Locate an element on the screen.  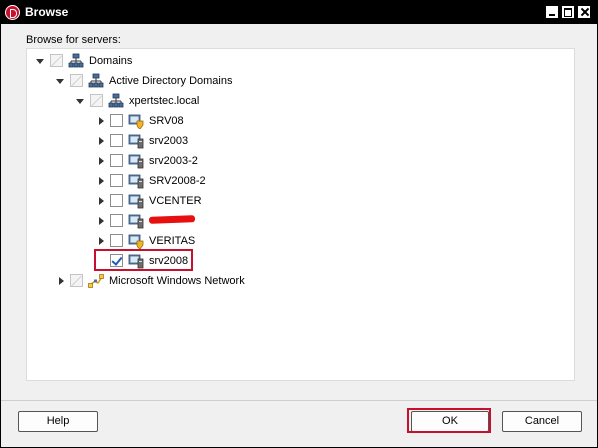
windows-network-icon is located at coordinates (96, 281).